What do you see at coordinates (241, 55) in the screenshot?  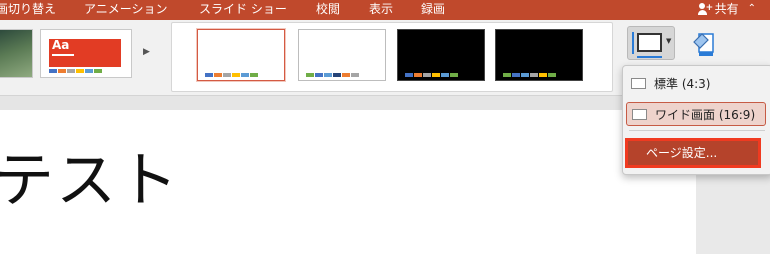 I see `variant-white-selected` at bounding box center [241, 55].